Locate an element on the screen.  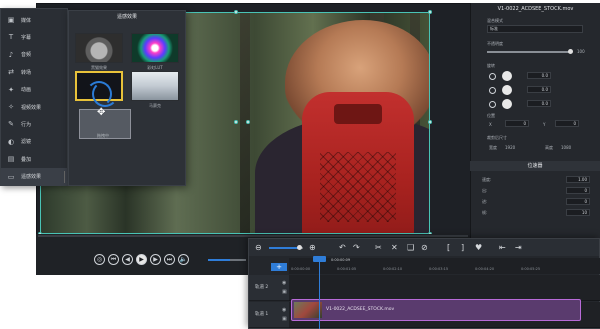
redo-icon: ↷ is located at coordinates (356, 247).